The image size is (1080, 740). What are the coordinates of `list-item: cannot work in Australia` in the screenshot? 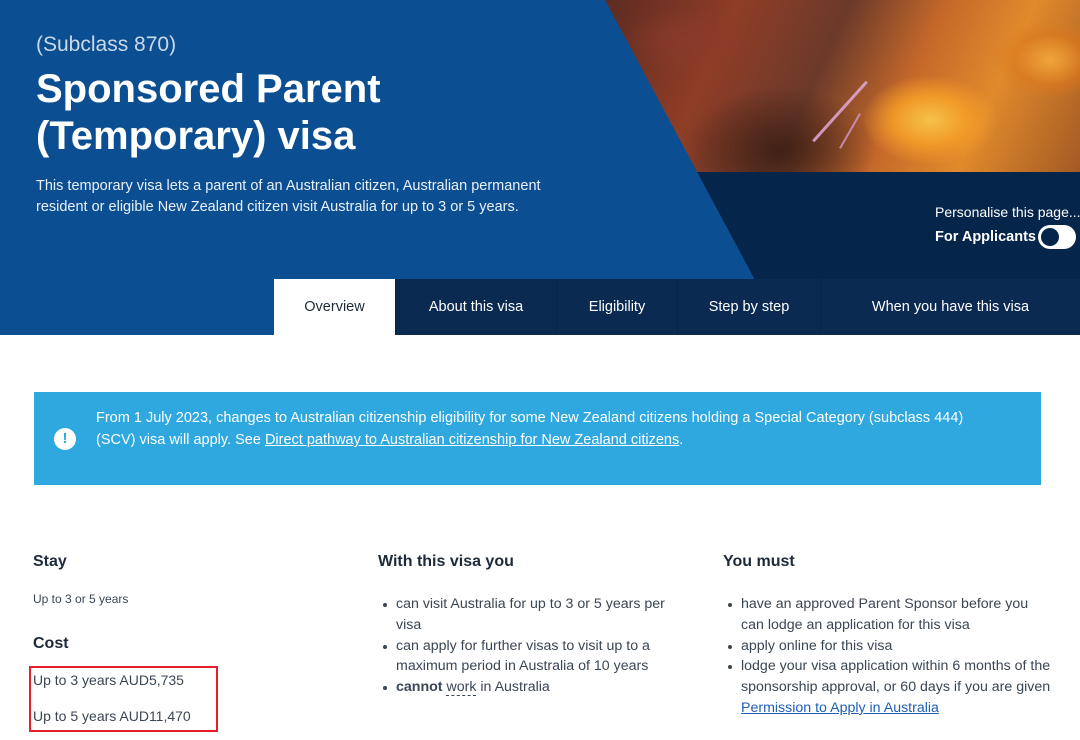 It's located at (528, 687).